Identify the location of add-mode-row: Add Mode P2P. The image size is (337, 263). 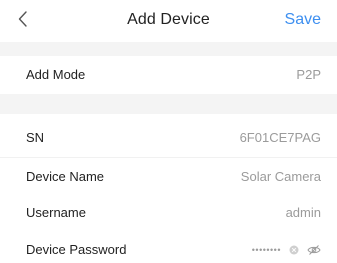
(168, 75).